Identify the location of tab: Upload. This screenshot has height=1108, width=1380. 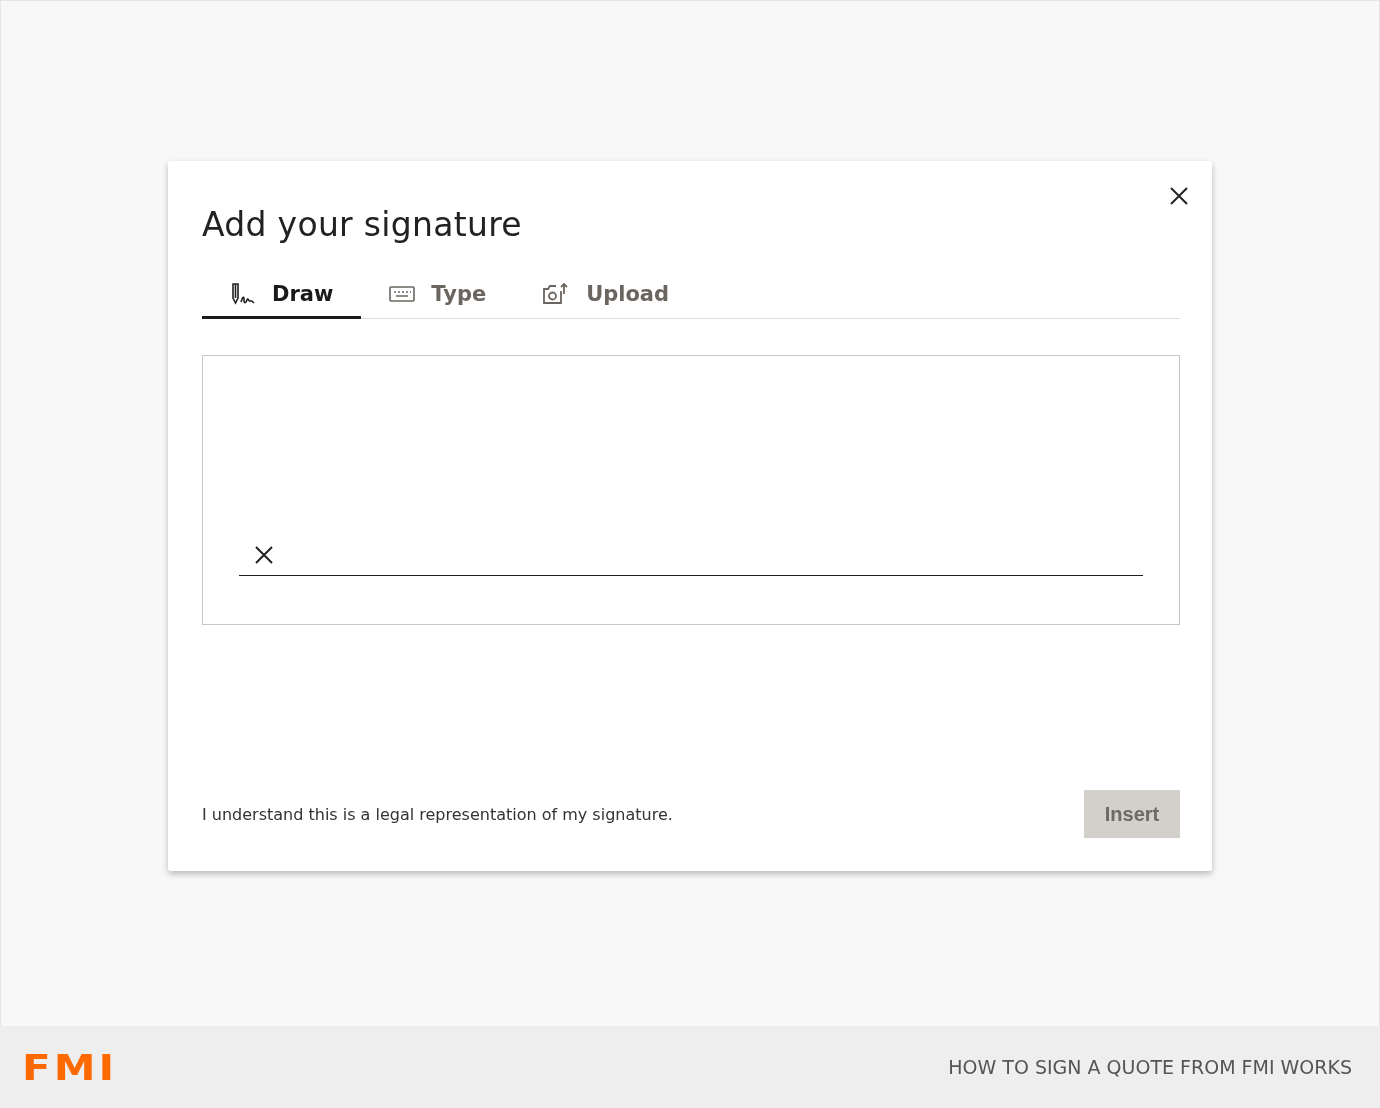
(606, 300).